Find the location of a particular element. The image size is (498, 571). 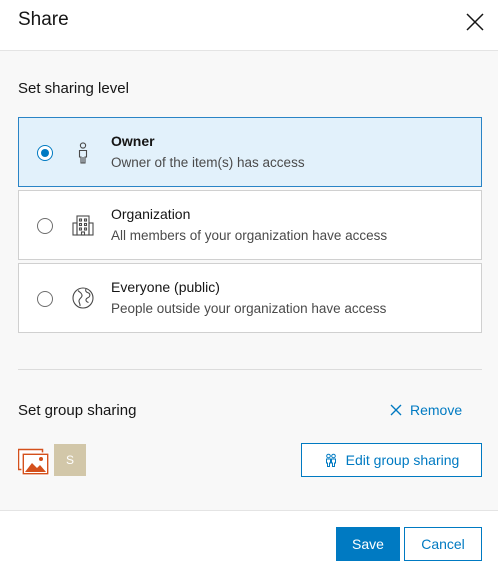

remove-button: Remove is located at coordinates (426, 410).